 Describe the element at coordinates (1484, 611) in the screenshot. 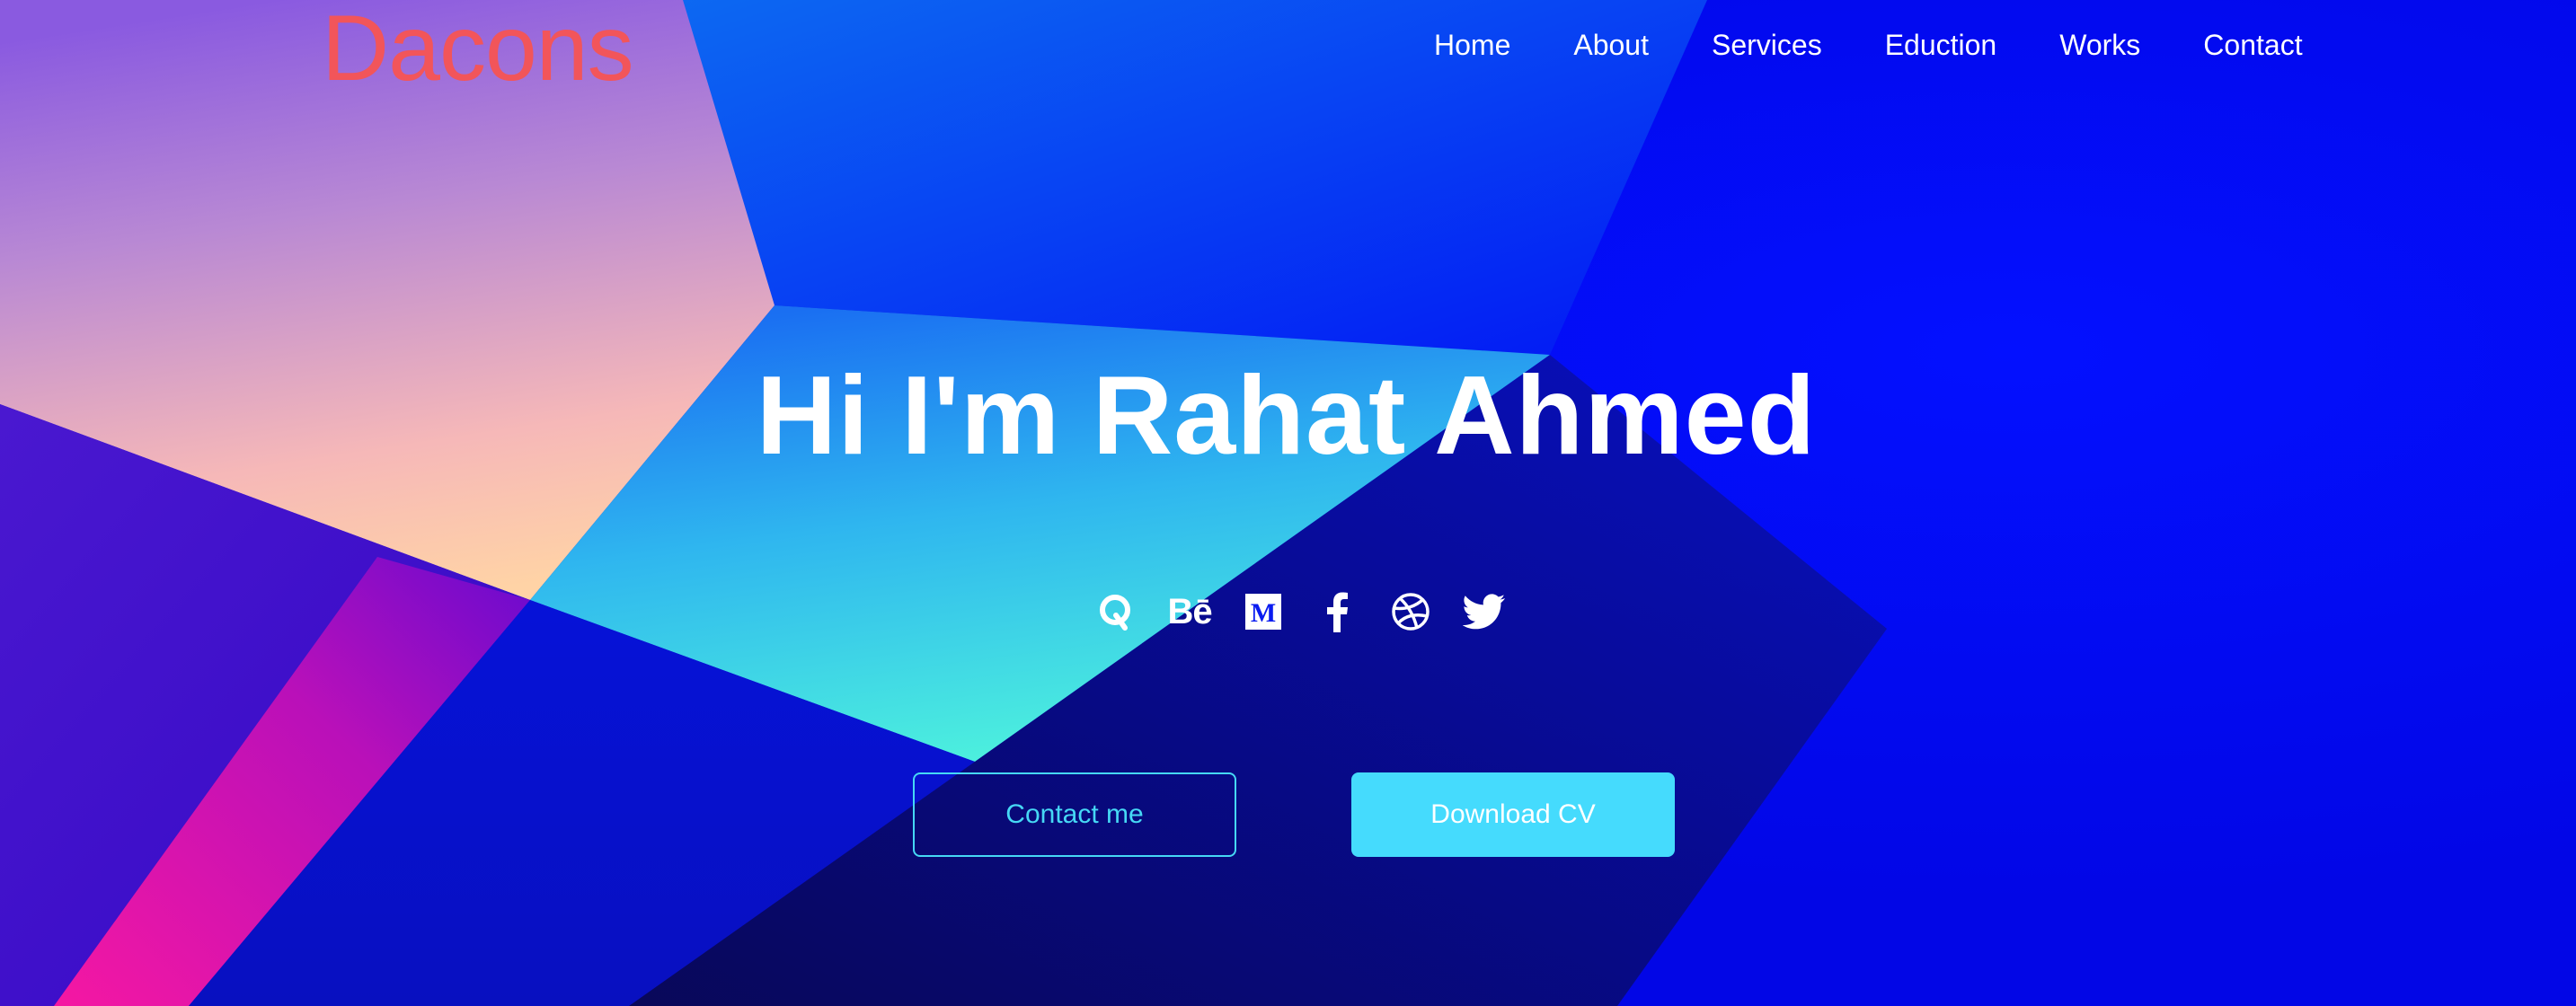

I see `twitter-icon` at that location.